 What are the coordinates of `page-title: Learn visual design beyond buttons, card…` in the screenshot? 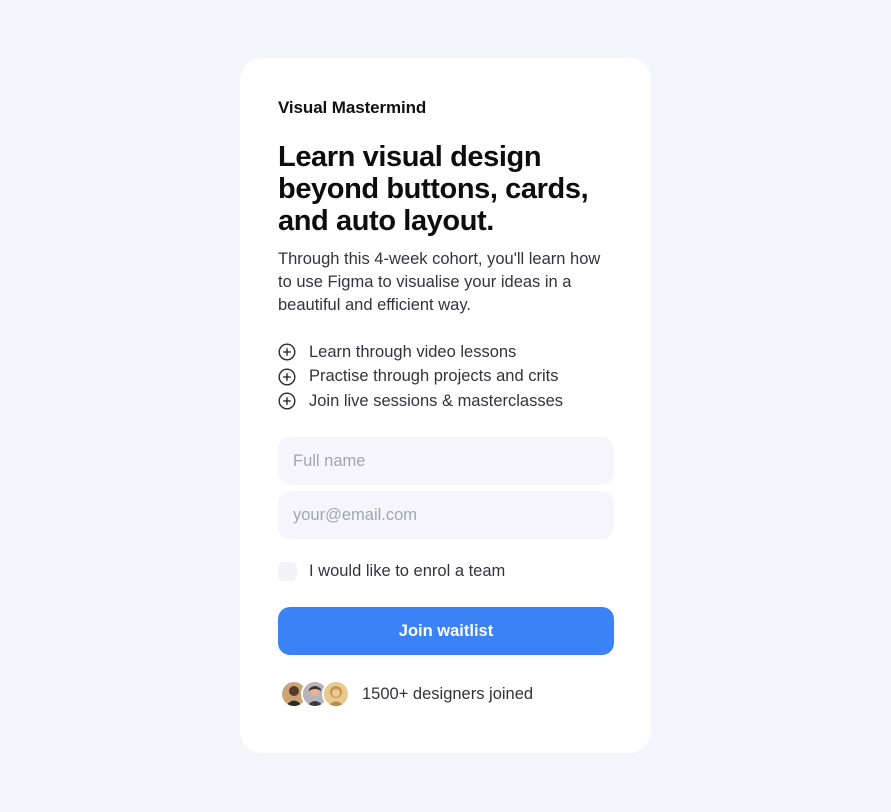 It's located at (433, 189).